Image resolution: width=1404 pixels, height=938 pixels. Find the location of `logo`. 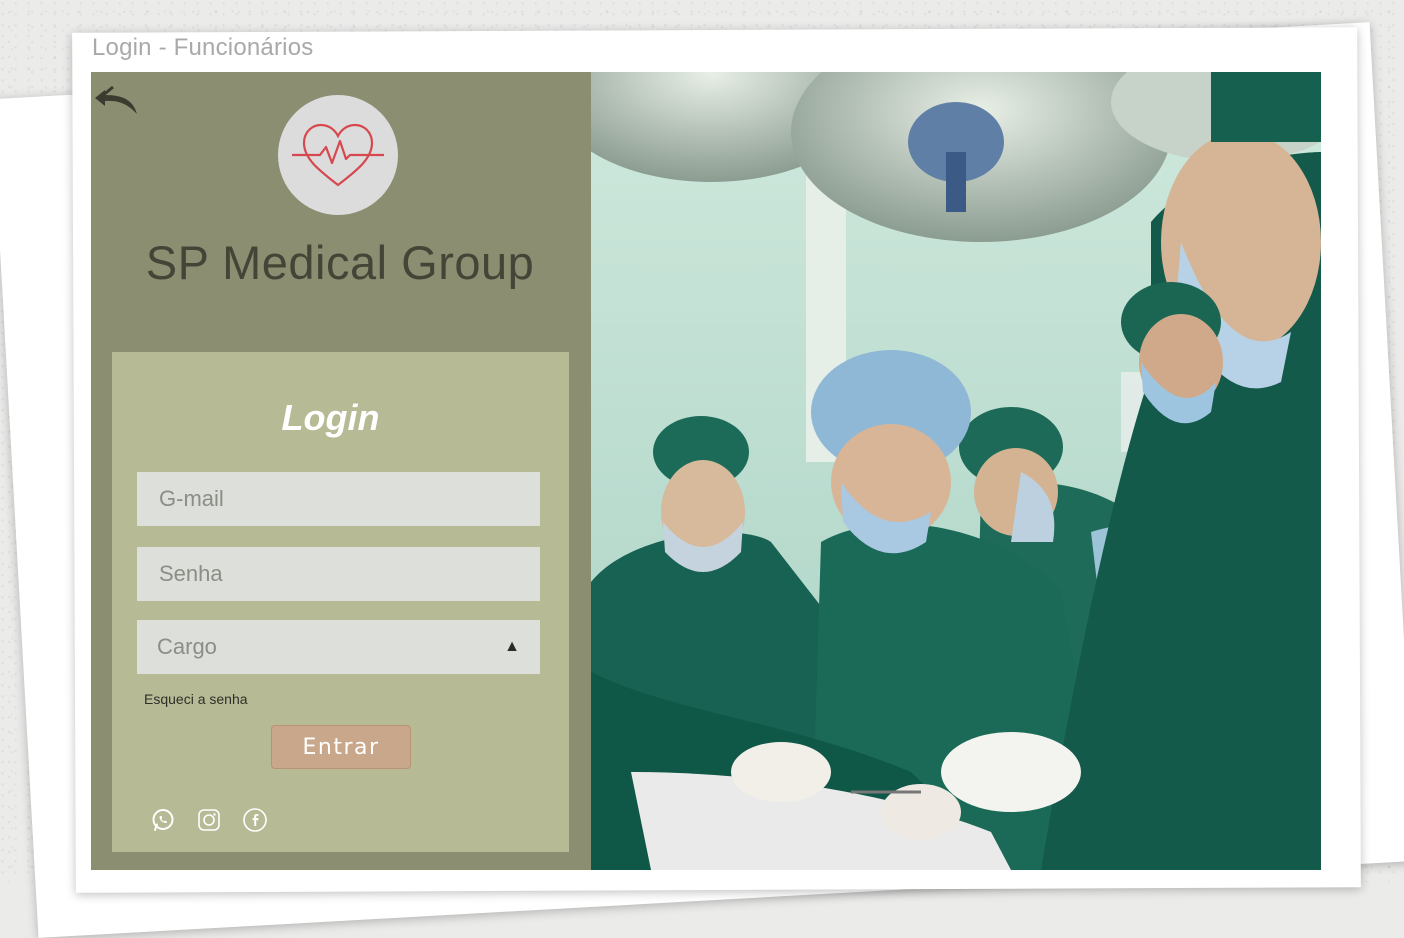

logo is located at coordinates (338, 155).